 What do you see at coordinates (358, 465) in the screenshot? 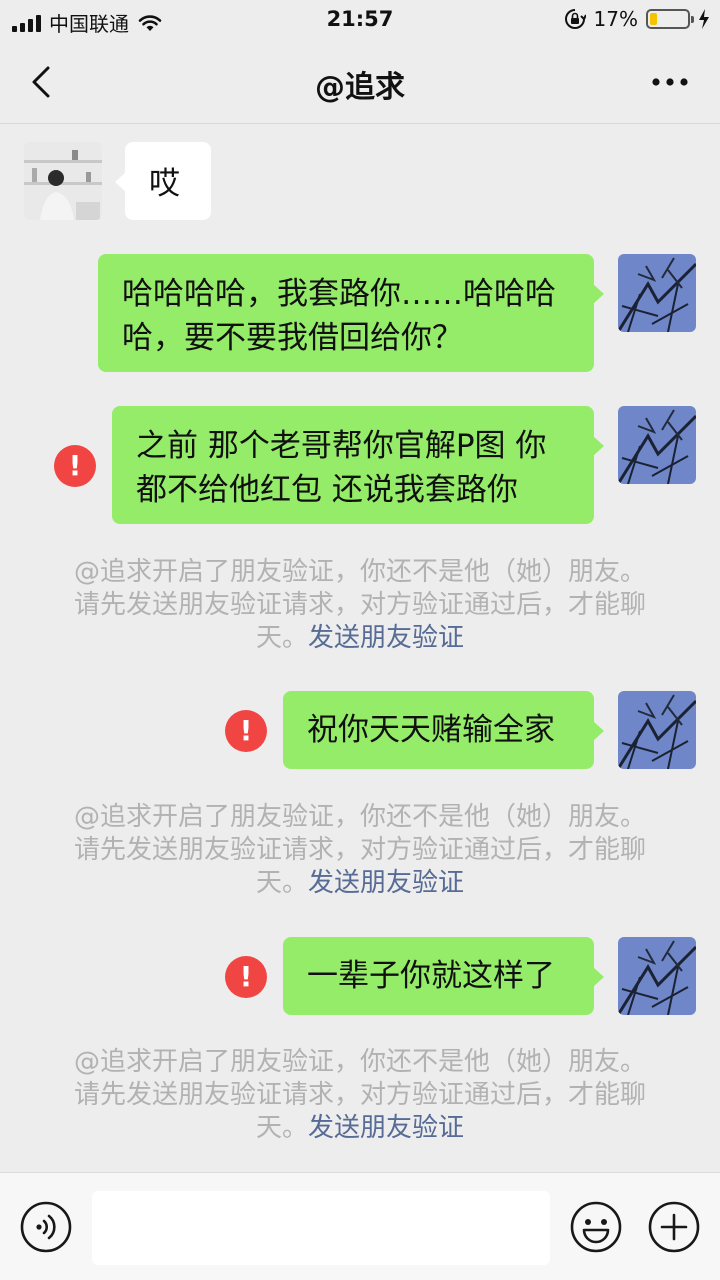
I see `message-bubble-outgoing: 之前 那个老哥帮你官解P图 你 都不给他红包 还说我套路你` at bounding box center [358, 465].